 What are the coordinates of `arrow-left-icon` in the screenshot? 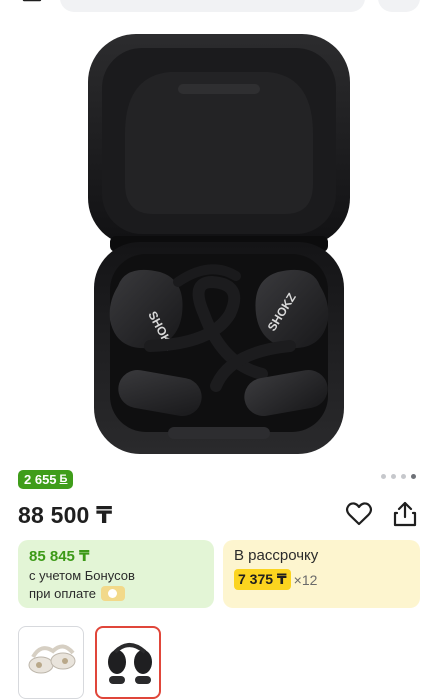 It's located at (32, 1).